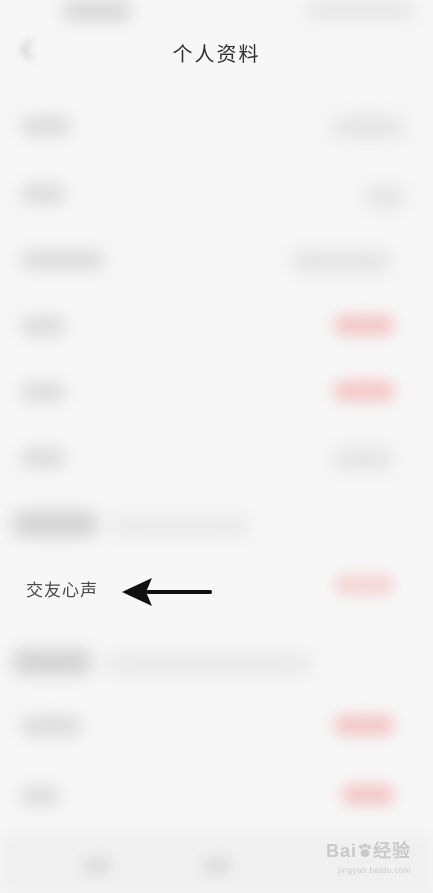 The height and width of the screenshot is (893, 433). What do you see at coordinates (97, 11) in the screenshot?
I see `status-bar-time` at bounding box center [97, 11].